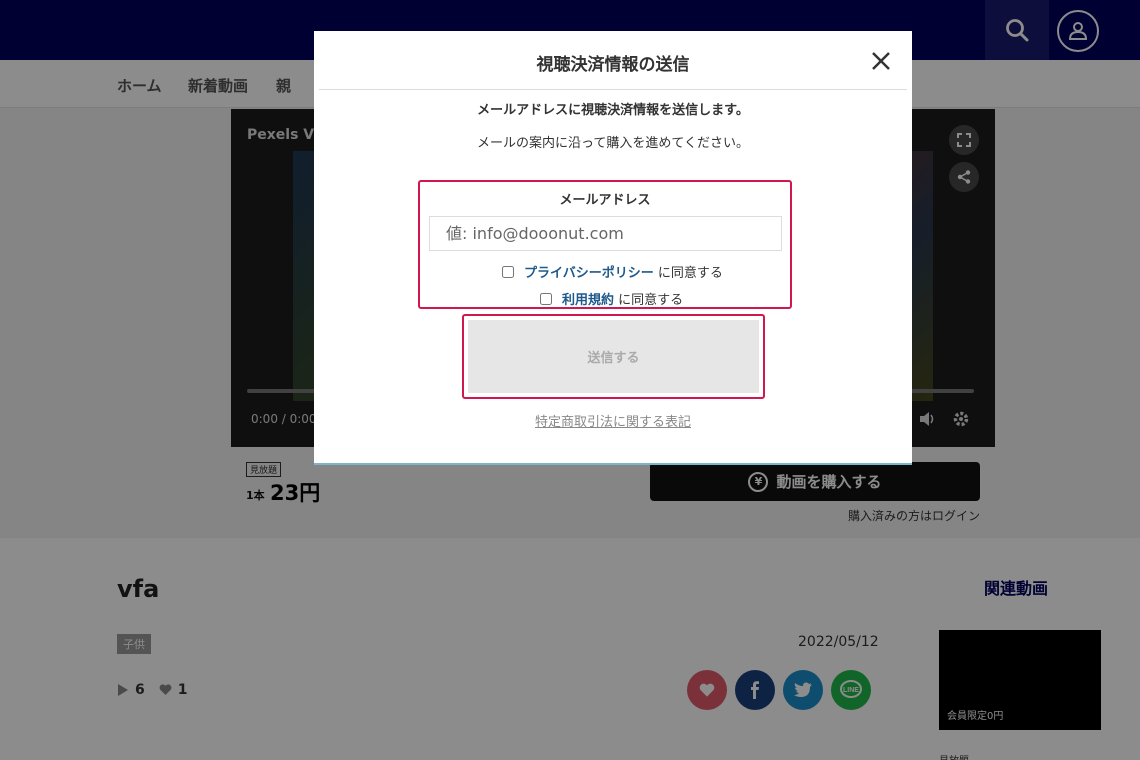 The width and height of the screenshot is (1140, 760). Describe the element at coordinates (651, 300) in the screenshot. I see `terms-consent-suffix: に同意する` at that location.